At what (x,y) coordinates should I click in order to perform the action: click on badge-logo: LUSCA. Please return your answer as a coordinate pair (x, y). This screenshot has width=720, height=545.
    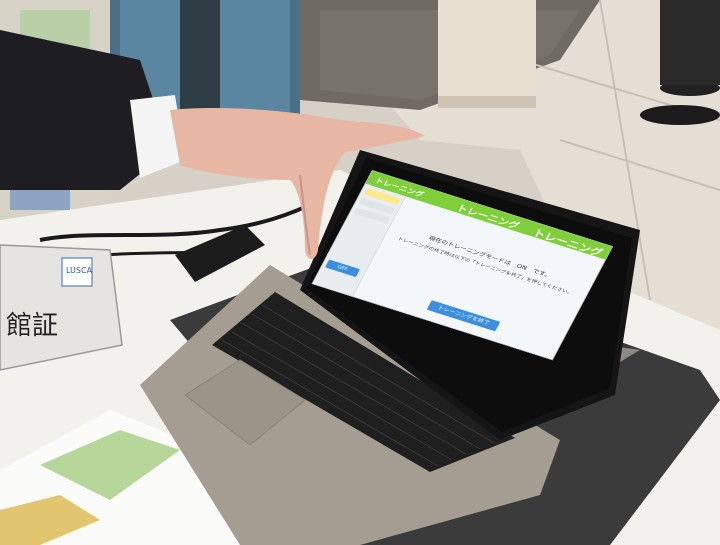
    Looking at the image, I should click on (79, 270).